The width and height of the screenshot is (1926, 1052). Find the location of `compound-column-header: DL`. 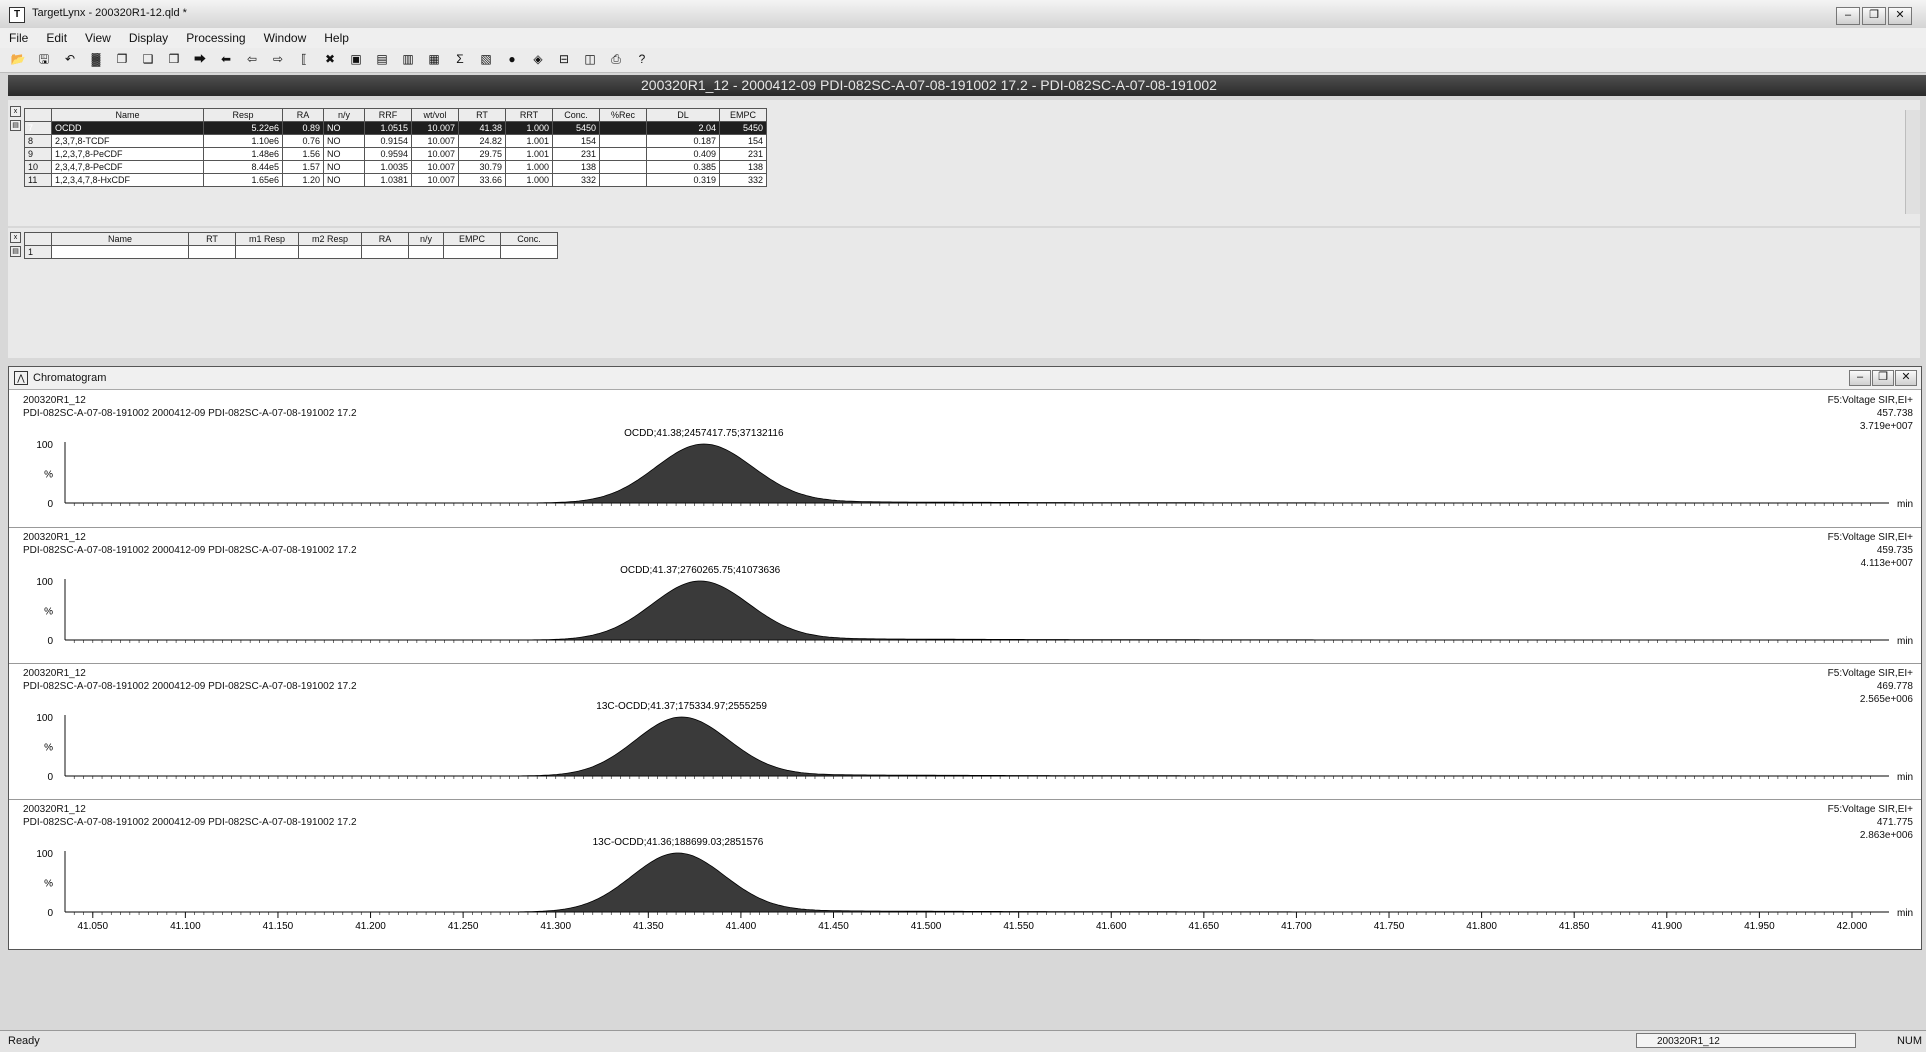

compound-column-header: DL is located at coordinates (683, 115).